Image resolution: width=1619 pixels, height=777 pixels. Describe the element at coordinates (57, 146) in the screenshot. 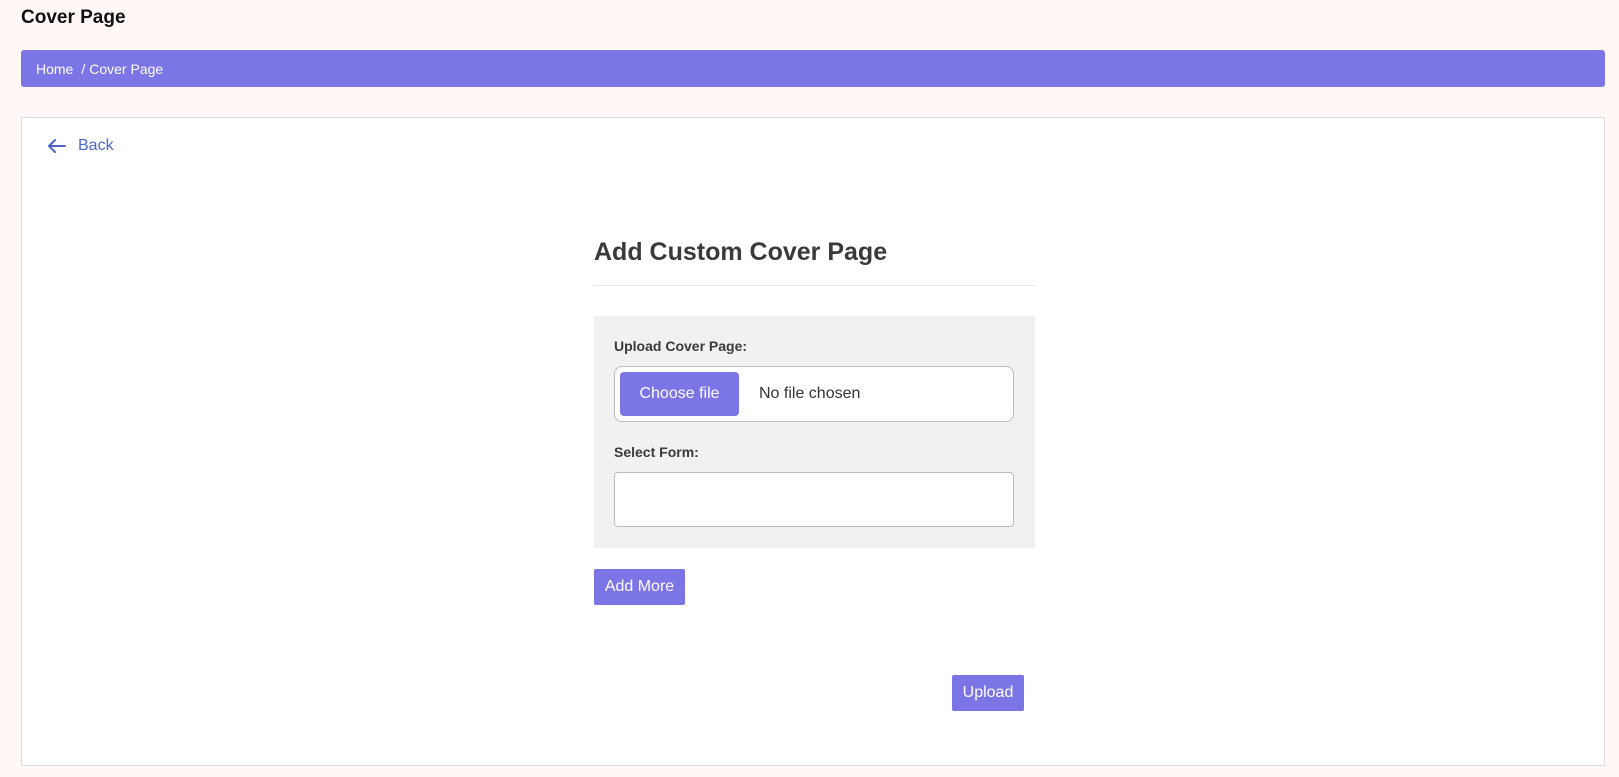

I see `arrow-left-icon` at that location.